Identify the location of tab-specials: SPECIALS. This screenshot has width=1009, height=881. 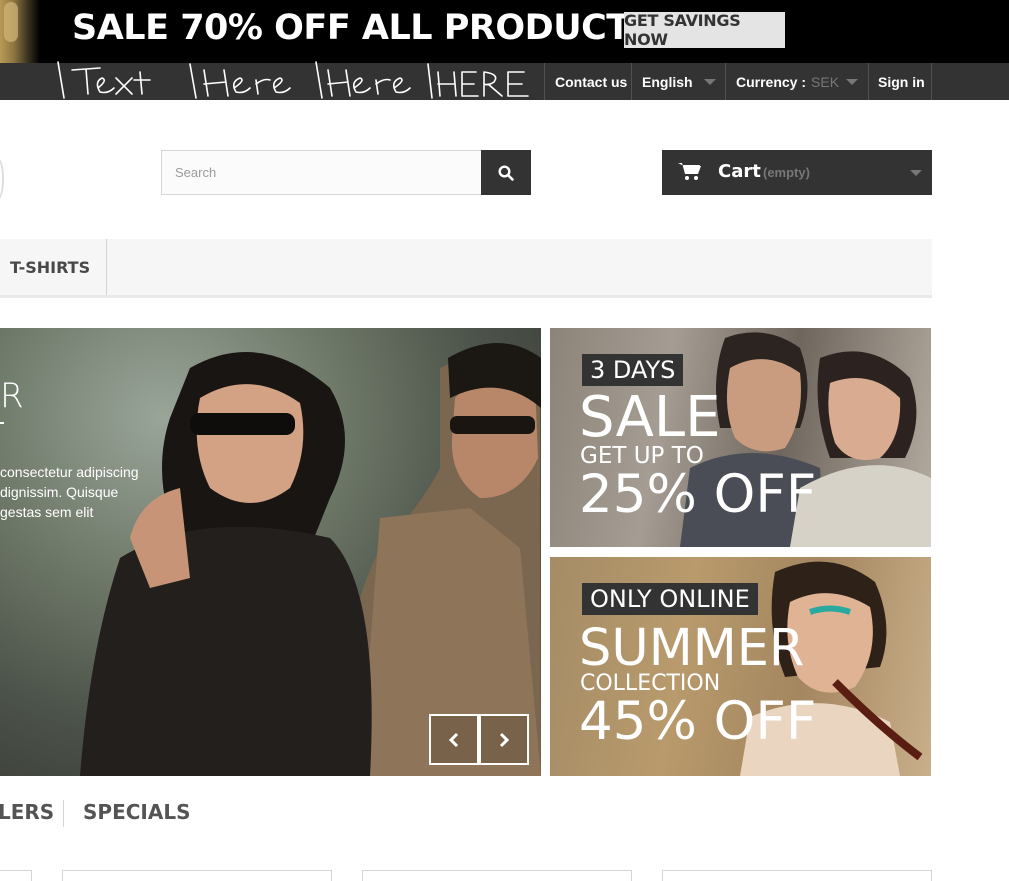
(136, 814).